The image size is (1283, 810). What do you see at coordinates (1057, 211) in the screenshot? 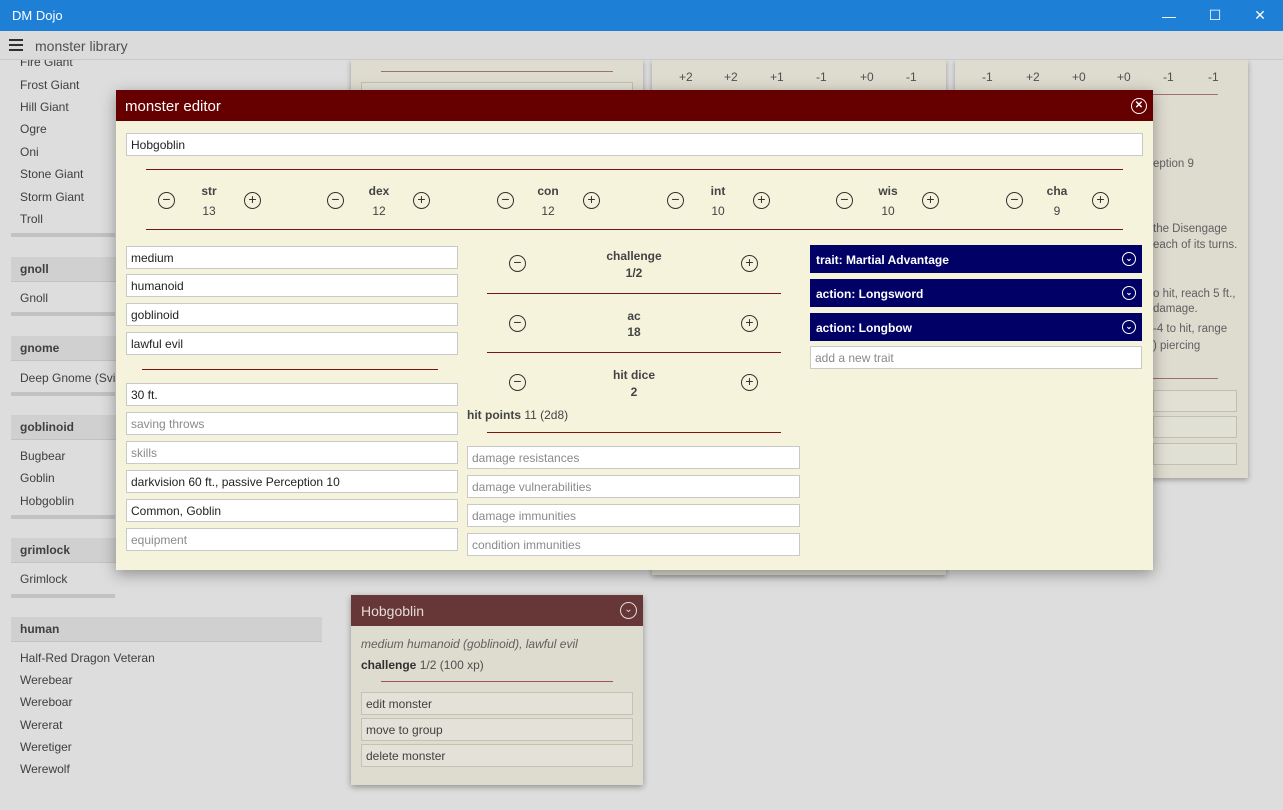
I see `ability-value: 9` at bounding box center [1057, 211].